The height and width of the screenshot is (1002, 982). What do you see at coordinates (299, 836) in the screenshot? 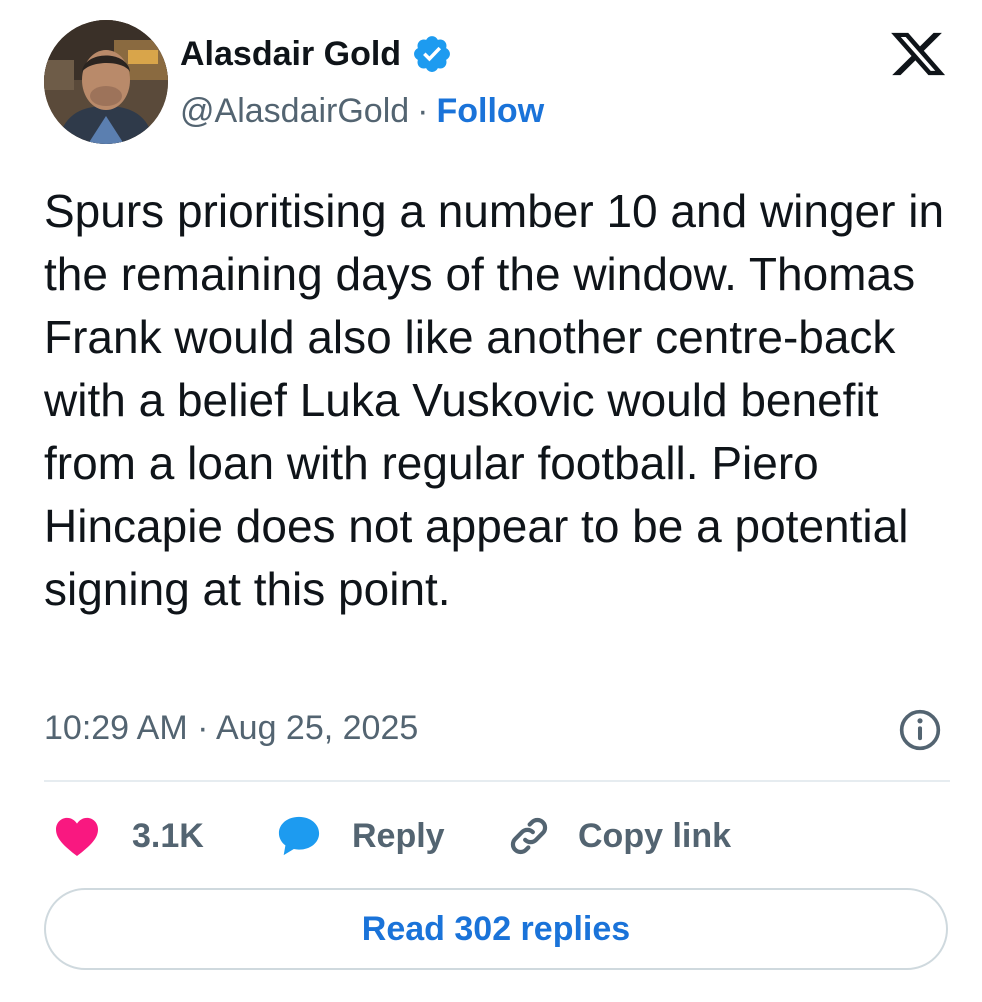
I see `speech-bubble-icon` at bounding box center [299, 836].